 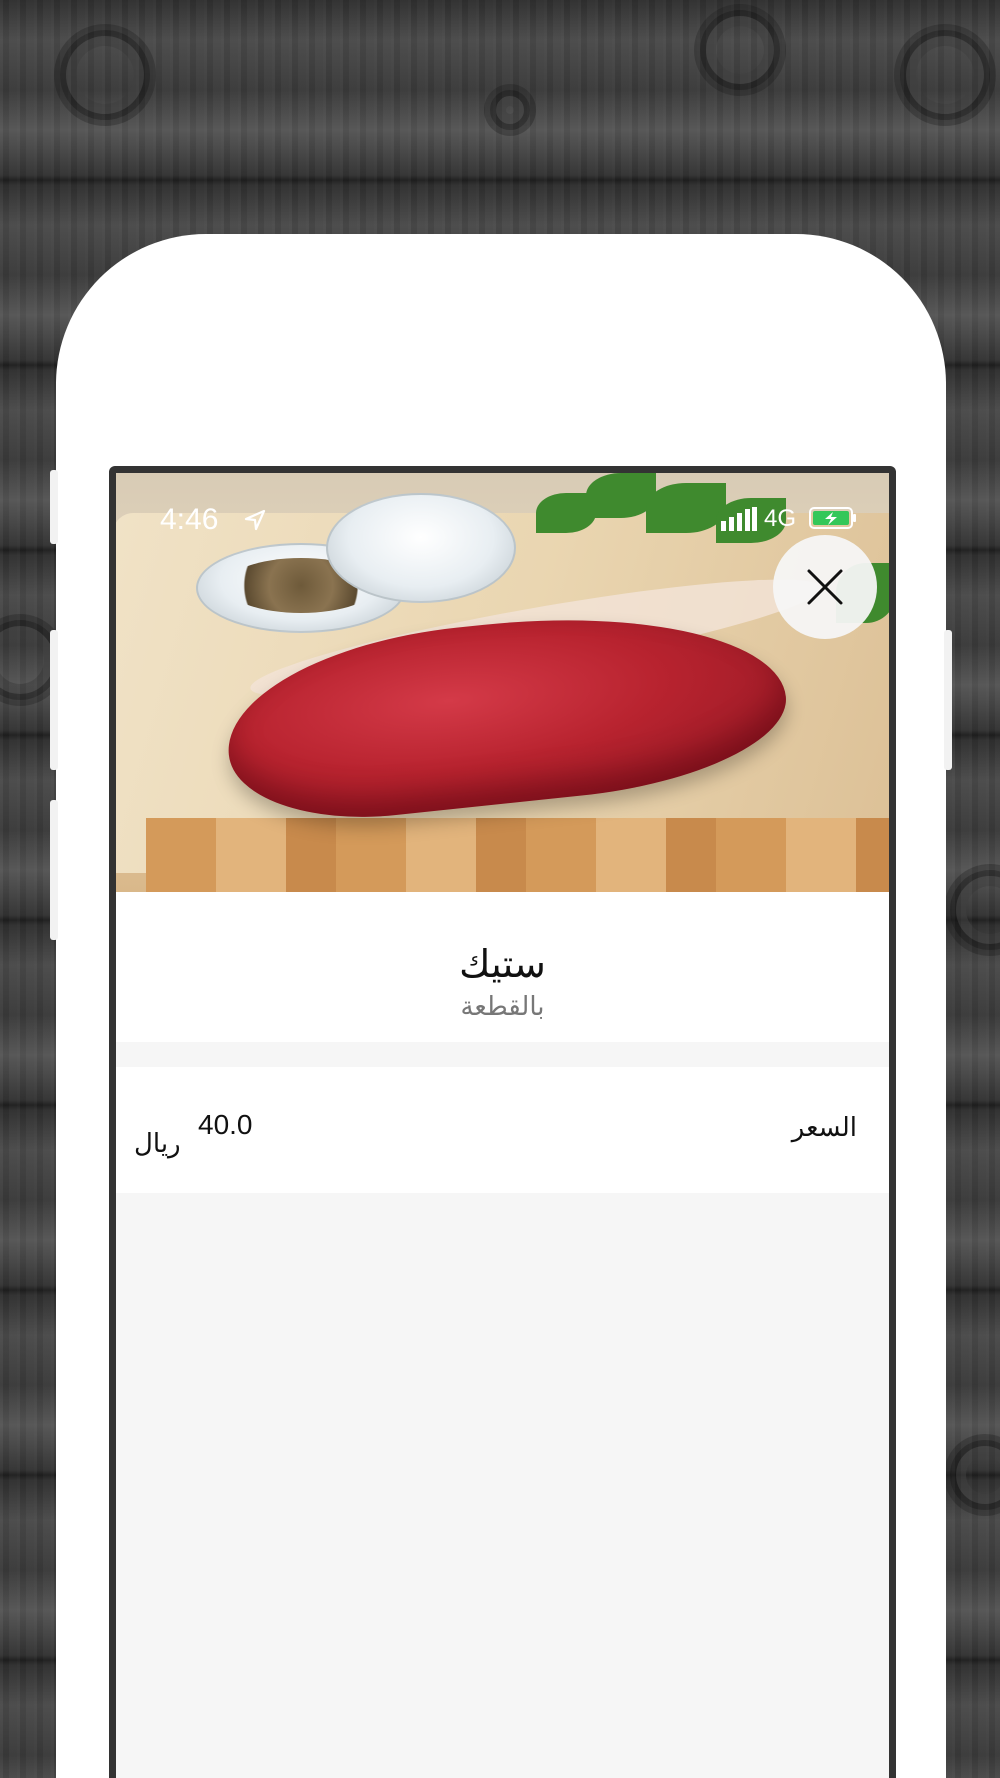 What do you see at coordinates (832, 518) in the screenshot?
I see `battery-charging-icon` at bounding box center [832, 518].